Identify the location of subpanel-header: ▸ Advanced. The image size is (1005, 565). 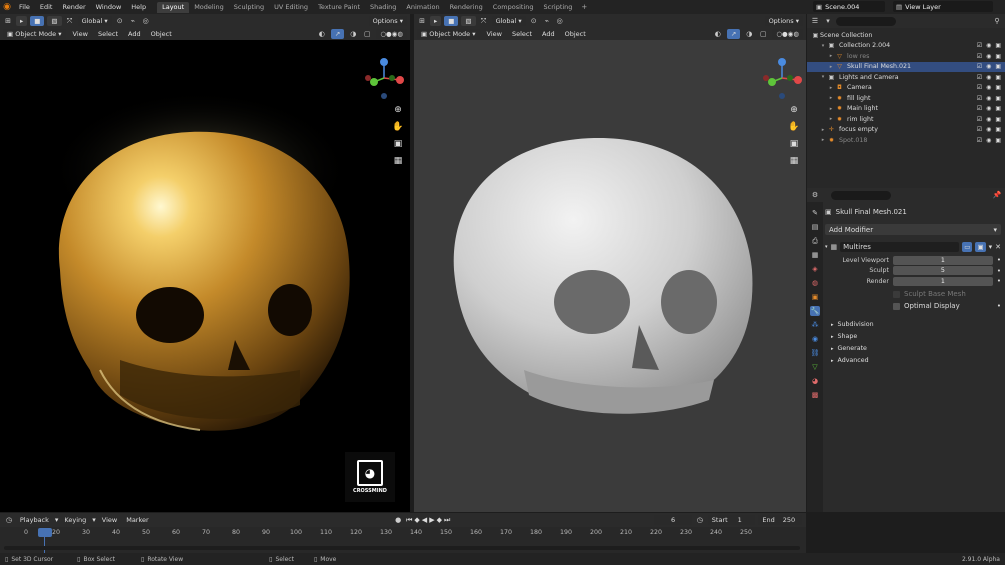
(913, 361).